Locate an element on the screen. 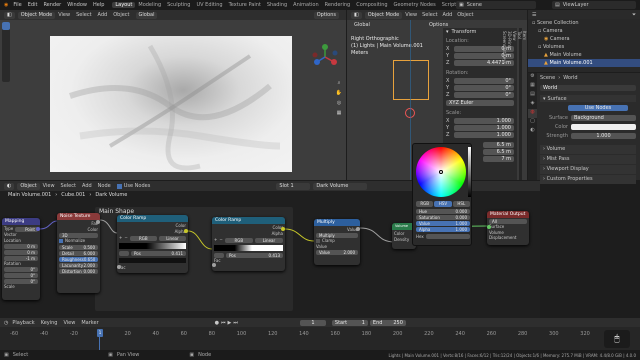 The width and height of the screenshot is (640, 360). tab-tool: Tool is located at coordinates (519, 104).